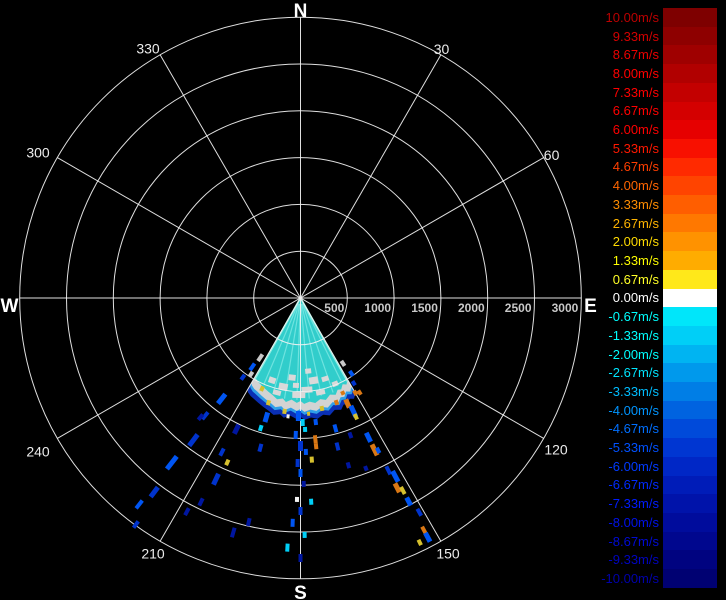  Describe the element at coordinates (633, 317) in the screenshot. I see `colorbar-label: -0.67m/s` at that location.